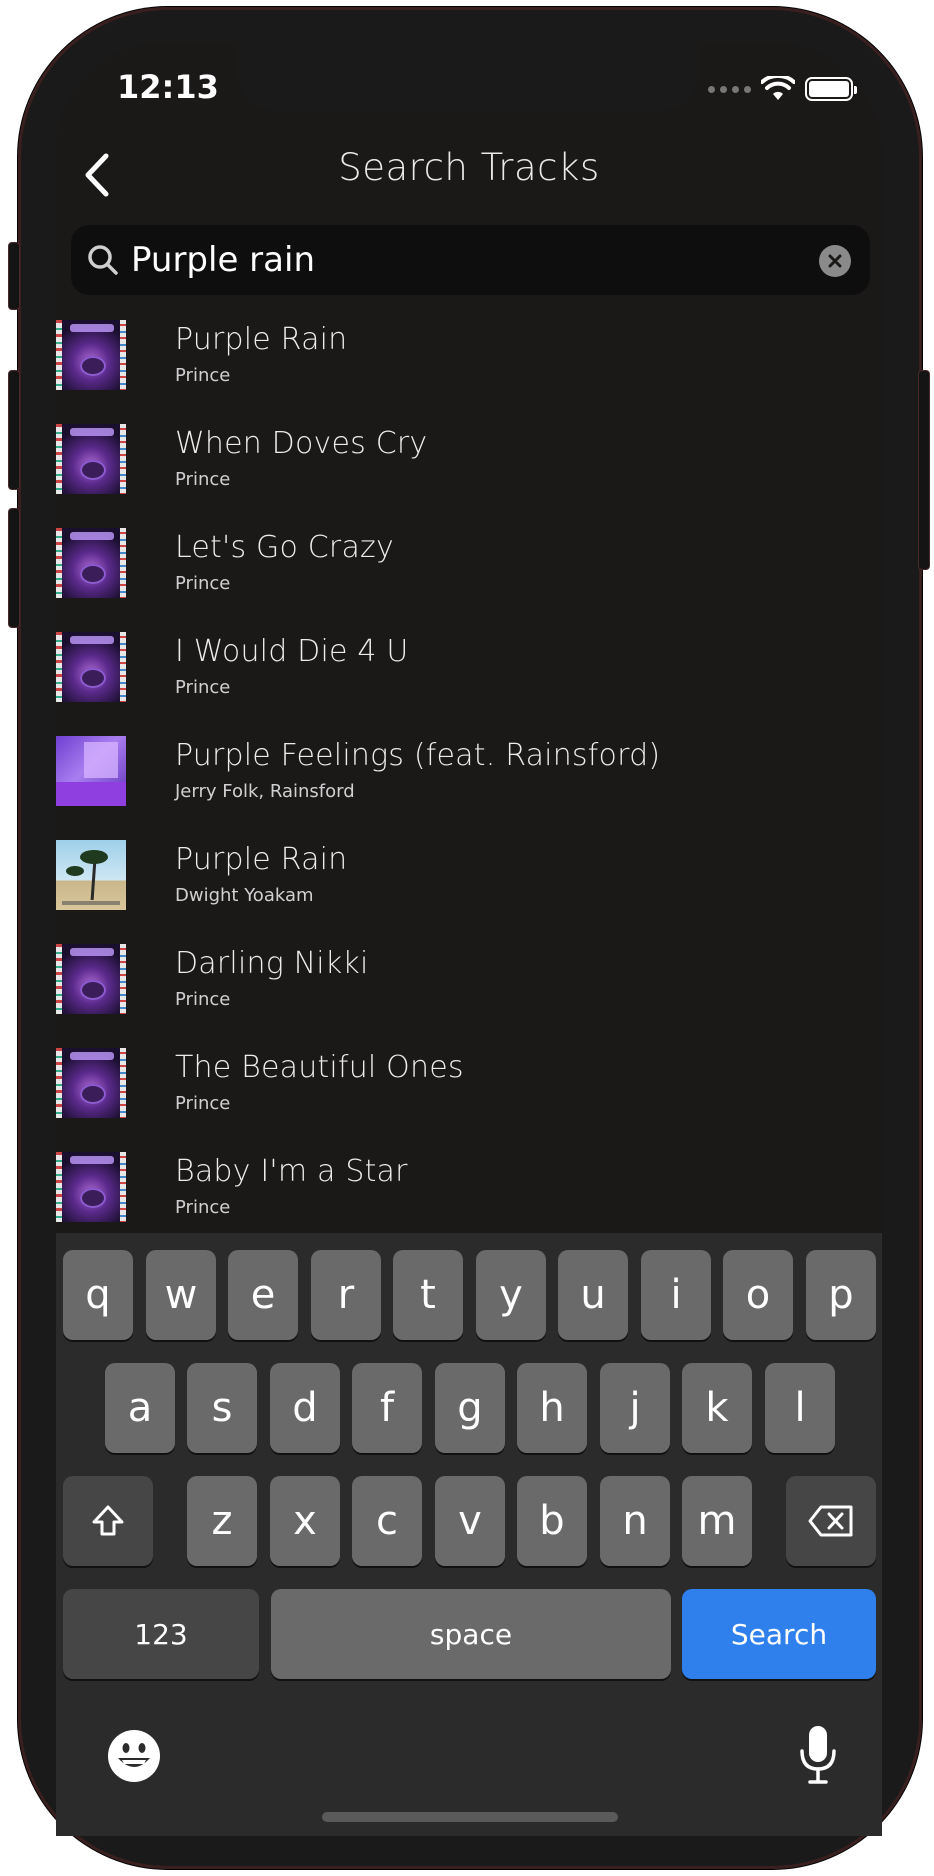 This screenshot has width=934, height=1876. What do you see at coordinates (14, 430) in the screenshot?
I see `volume-up-button` at bounding box center [14, 430].